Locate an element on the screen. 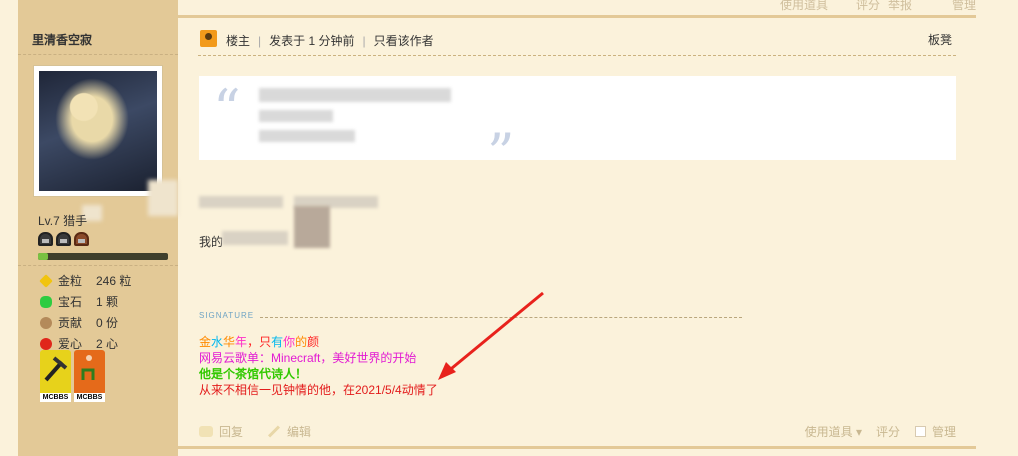  rate-button: 评分 is located at coordinates (888, 431).